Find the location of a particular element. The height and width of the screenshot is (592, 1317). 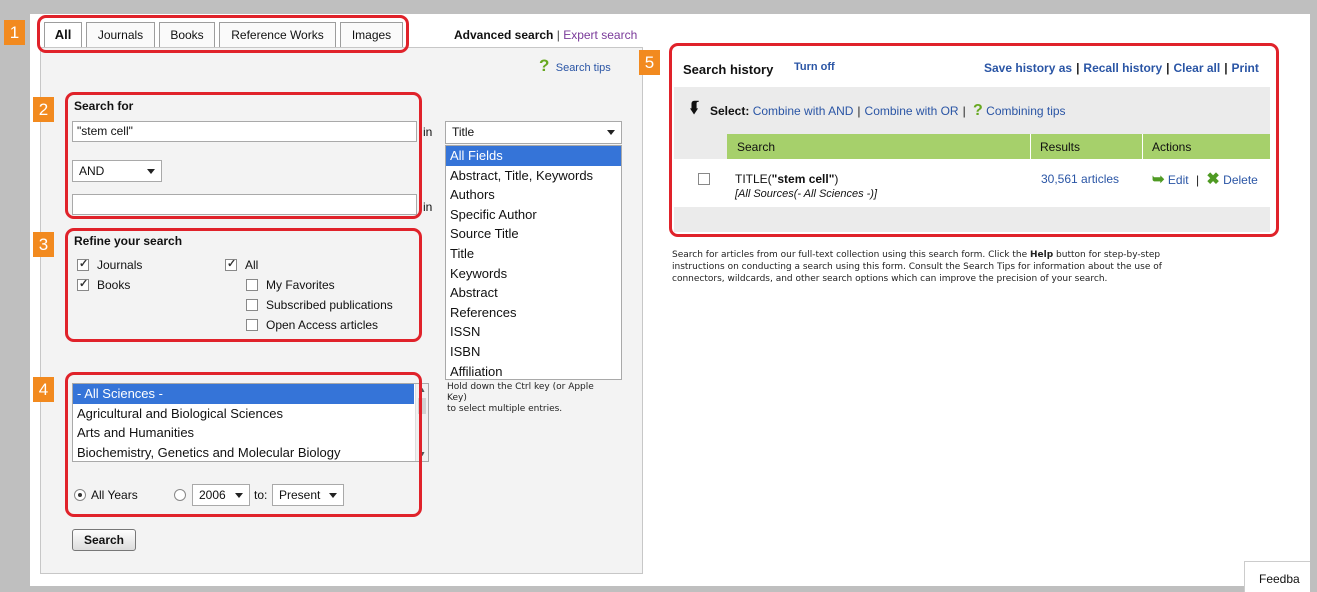

field-option: ISSN is located at coordinates (533, 332).